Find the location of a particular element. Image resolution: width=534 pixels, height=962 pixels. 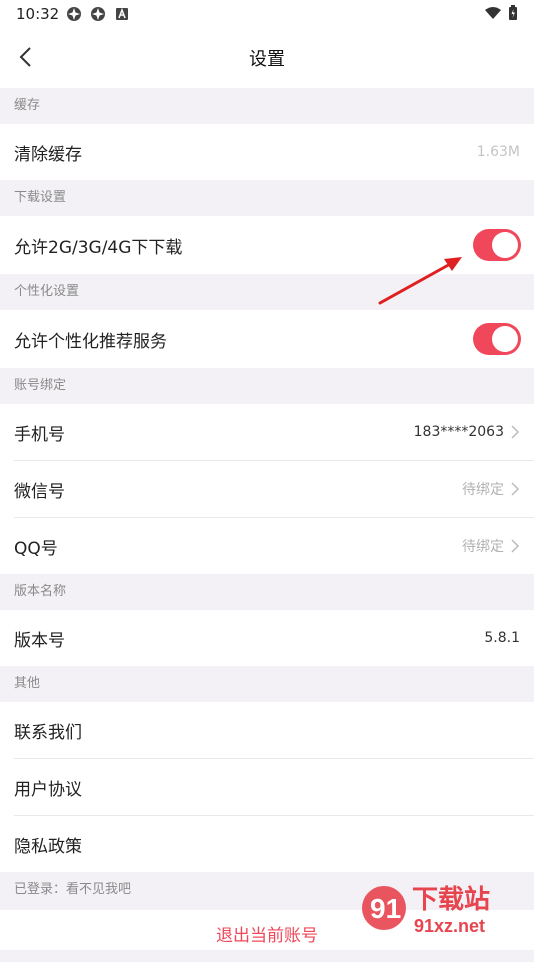

privacy-policy-label: 隐私政策 is located at coordinates (48, 846).